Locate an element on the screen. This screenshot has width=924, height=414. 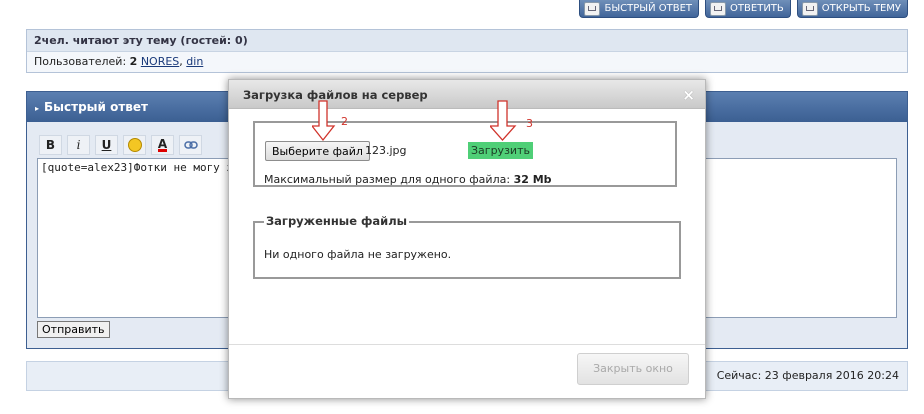
editor-toolbar: B i U A is located at coordinates (120, 145).